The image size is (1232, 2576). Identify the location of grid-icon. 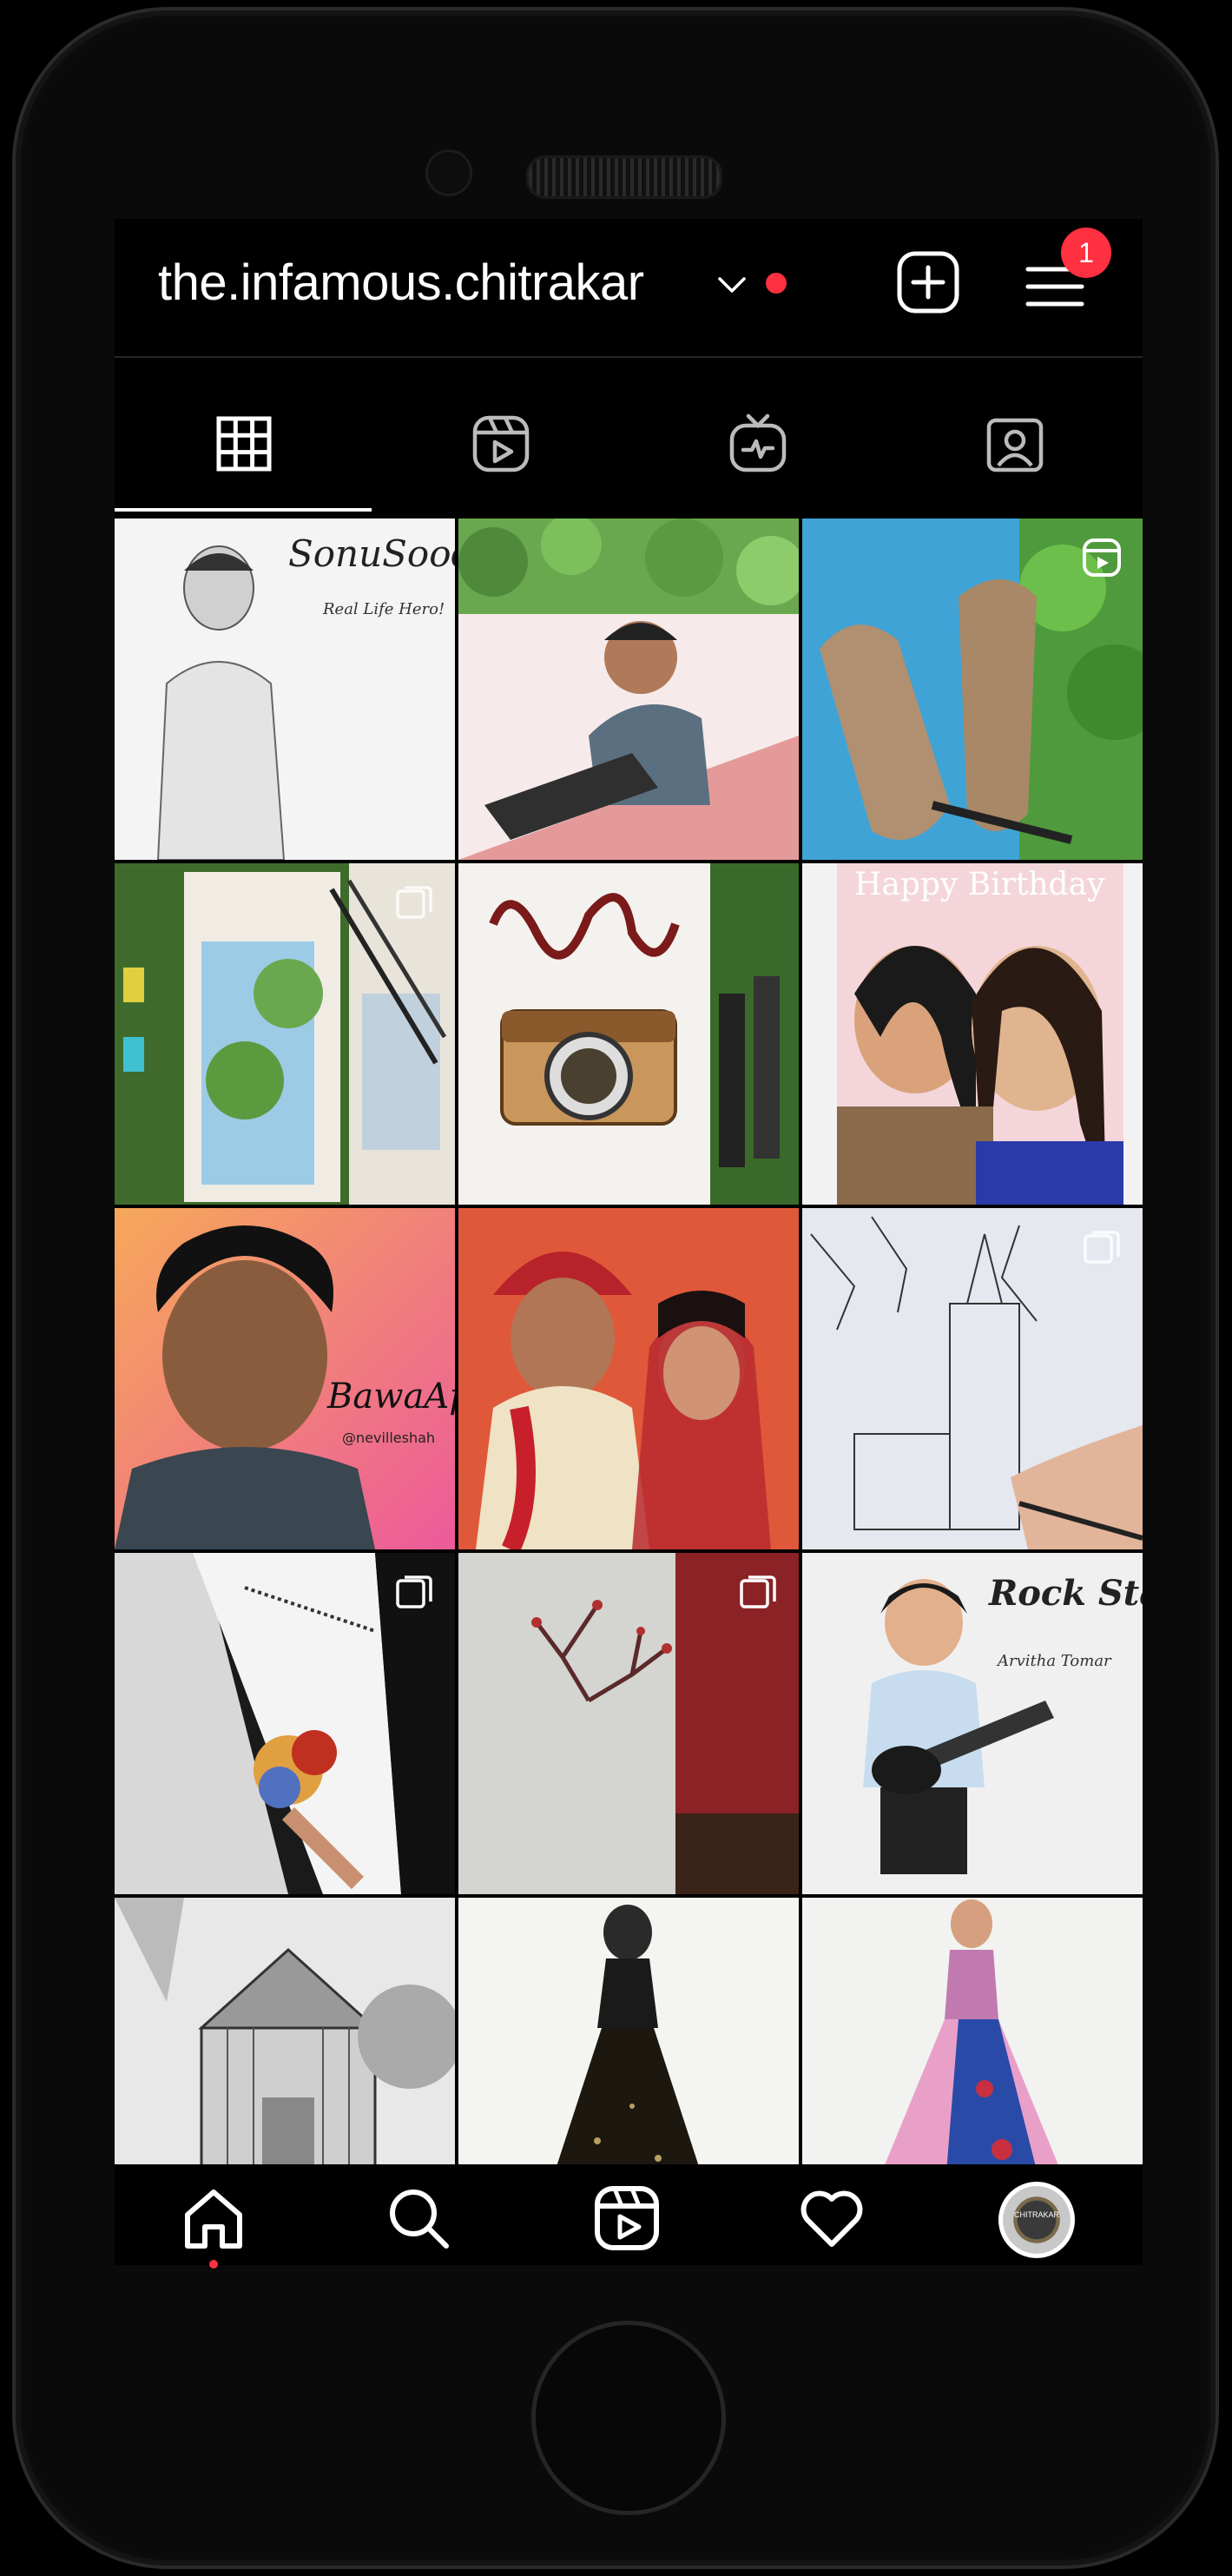
(244, 444).